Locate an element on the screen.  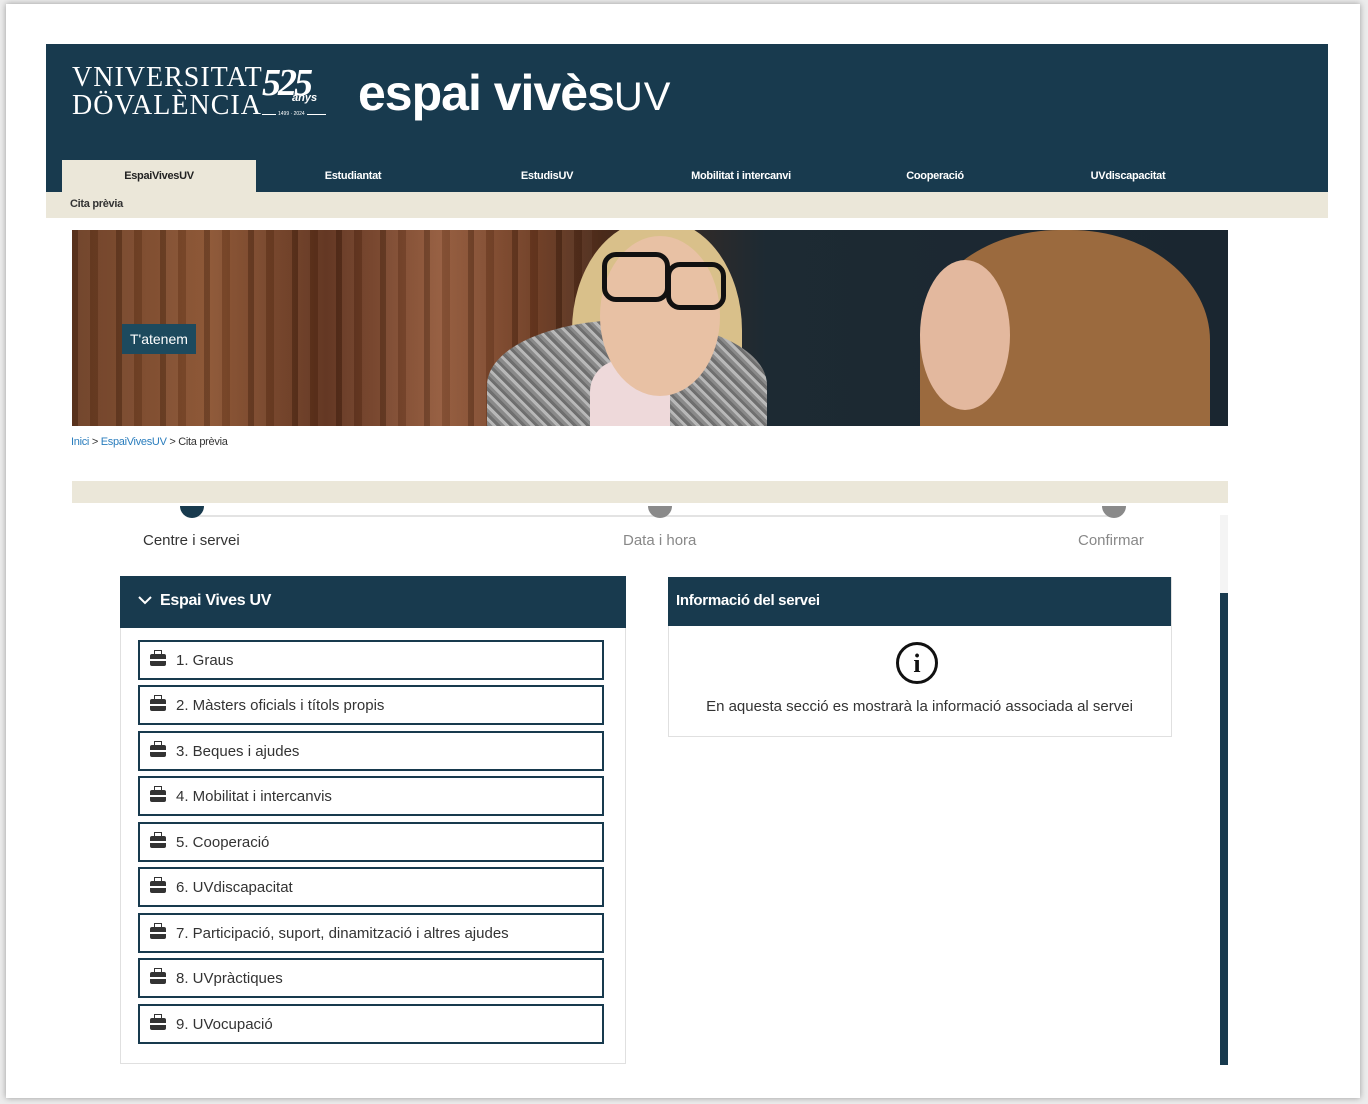
university-name-line1: VNIVERSITAT is located at coordinates (167, 77).